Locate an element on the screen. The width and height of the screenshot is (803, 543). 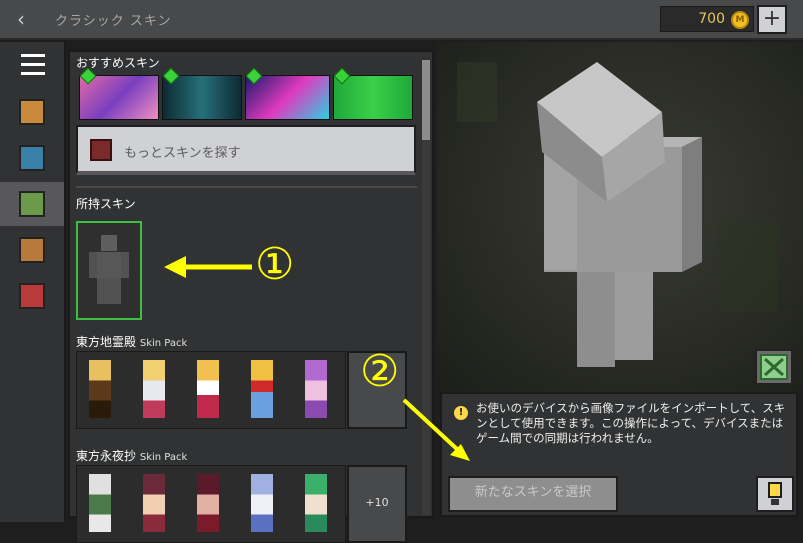
annotation-one: ① is located at coordinates (275, 264).